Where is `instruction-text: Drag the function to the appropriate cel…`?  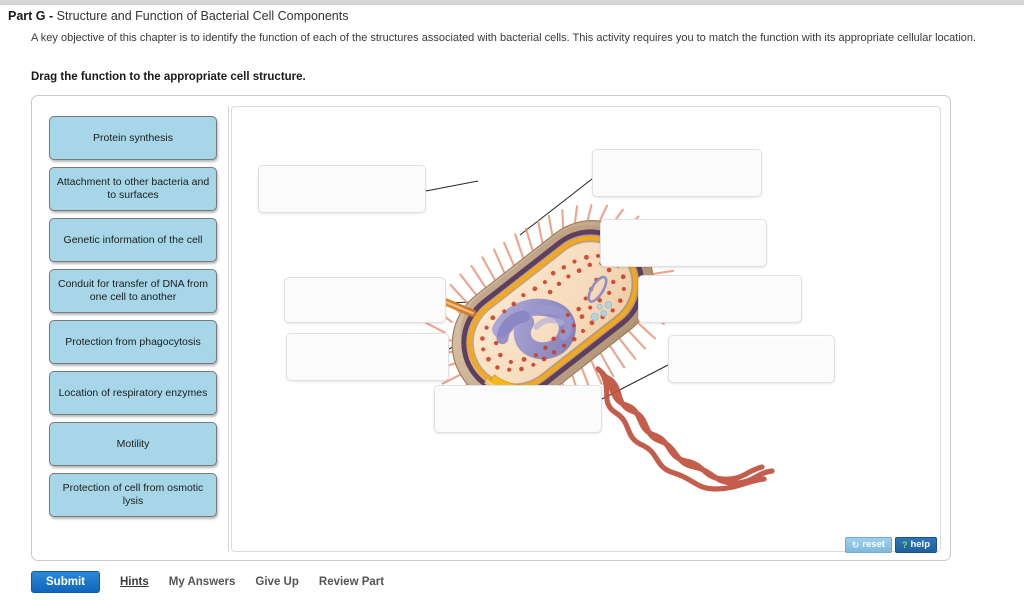
instruction-text: Drag the function to the appropriate cel… is located at coordinates (168, 77).